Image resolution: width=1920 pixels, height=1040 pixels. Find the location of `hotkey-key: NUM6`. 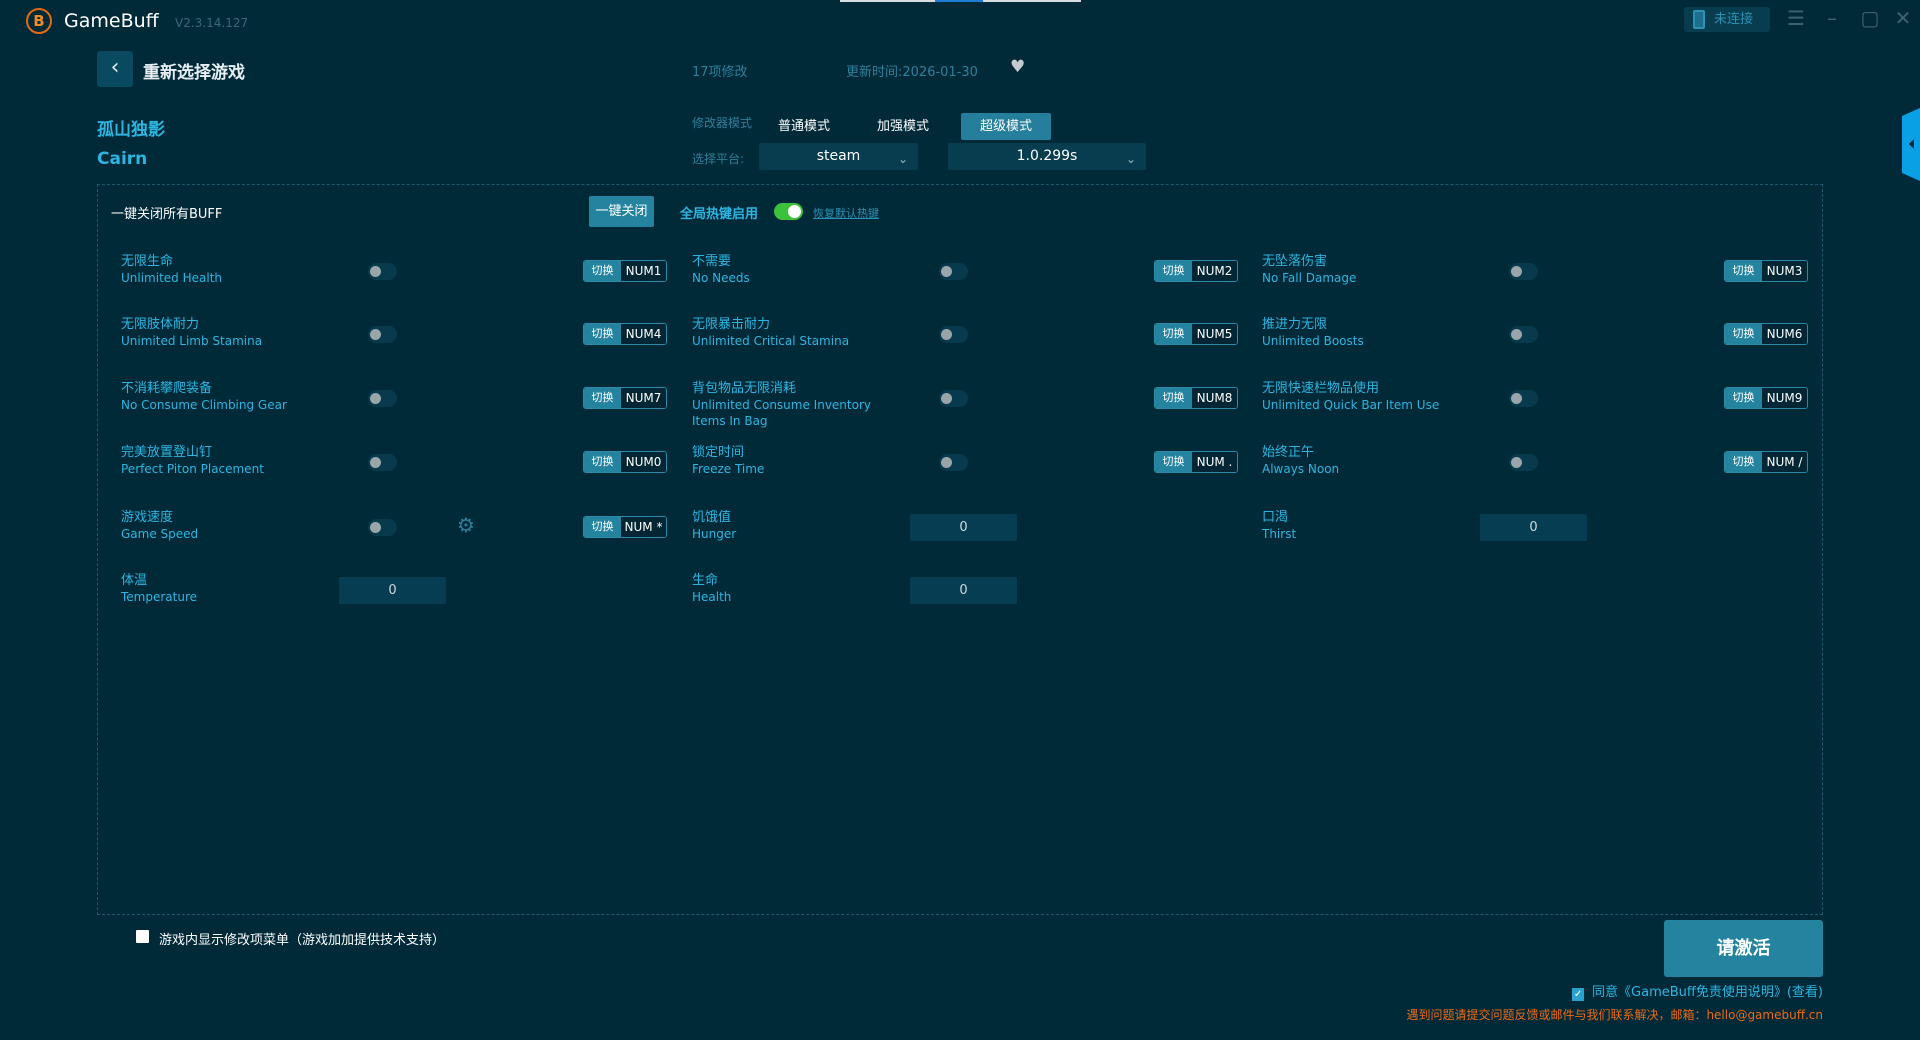

hotkey-key: NUM6 is located at coordinates (1784, 334).